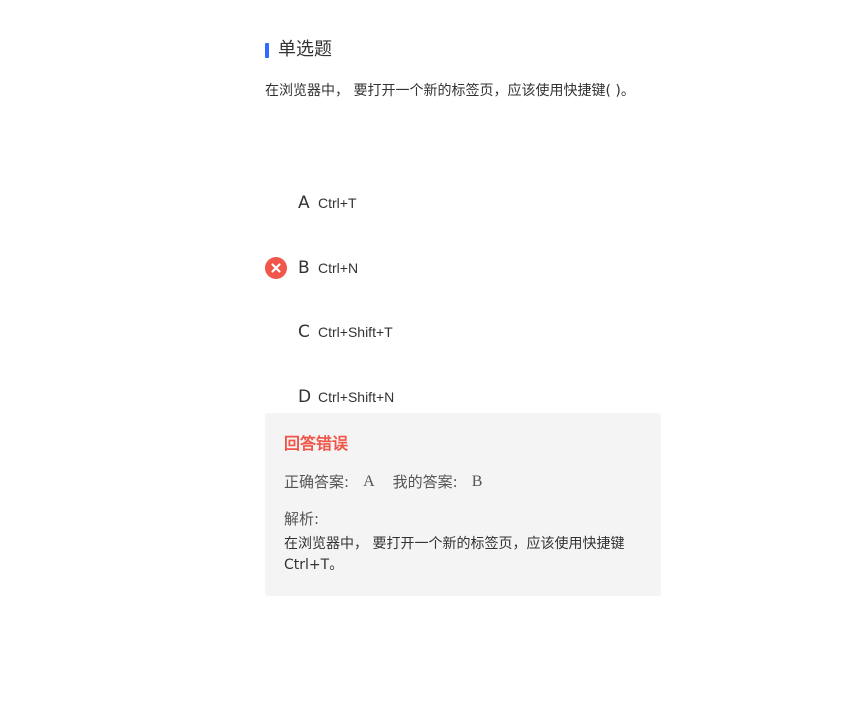 This screenshot has width=860, height=703. What do you see at coordinates (338, 267) in the screenshot?
I see `option-text: Ctrl+N` at bounding box center [338, 267].